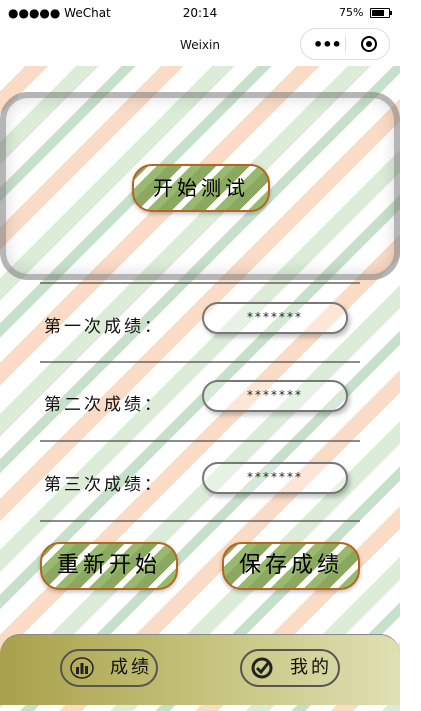  I want to click on battery-icon, so click(381, 13).